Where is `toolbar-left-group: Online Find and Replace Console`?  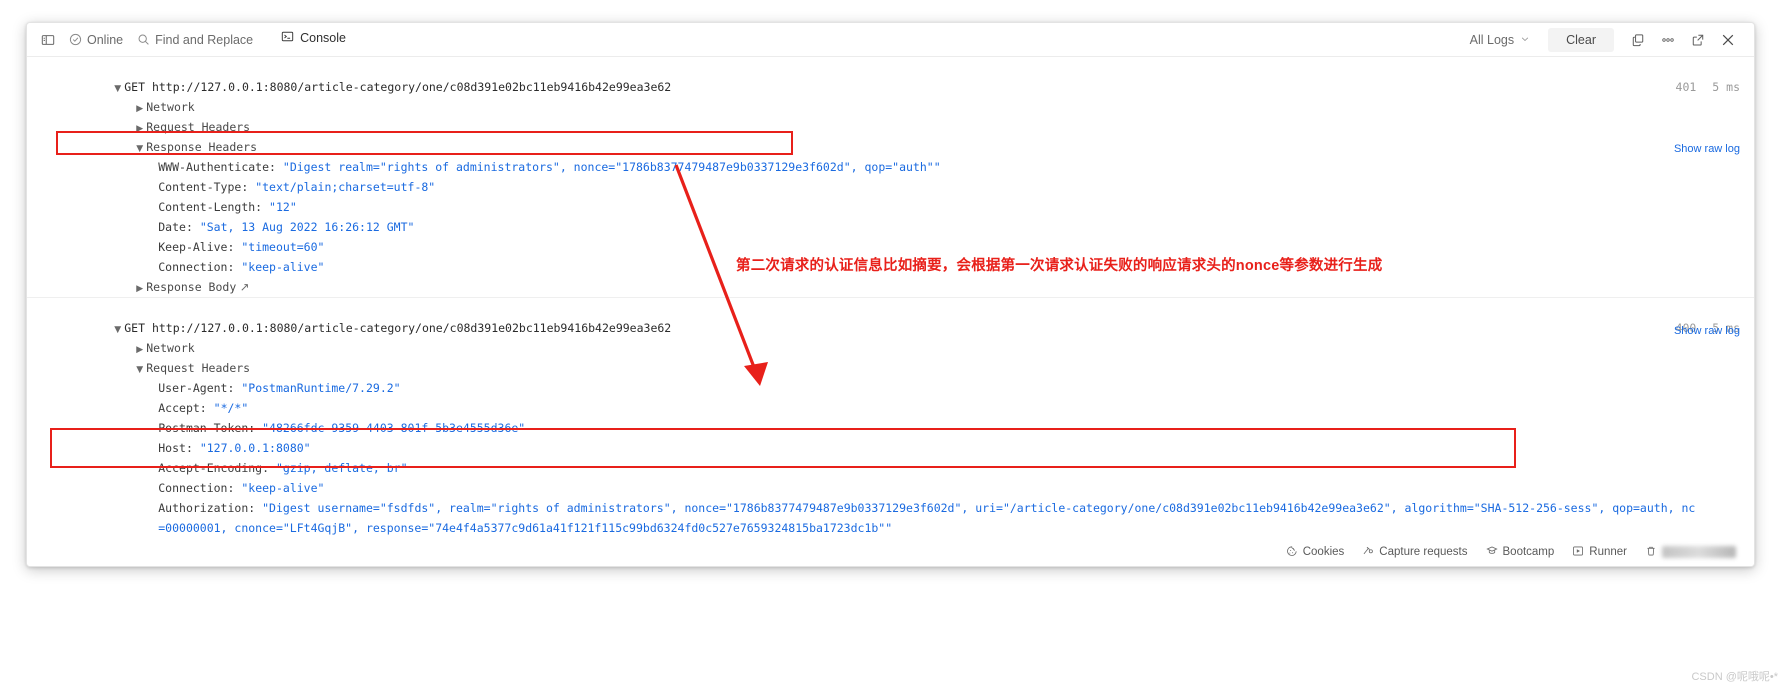 toolbar-left-group: Online Find and Replace Console is located at coordinates (196, 43).